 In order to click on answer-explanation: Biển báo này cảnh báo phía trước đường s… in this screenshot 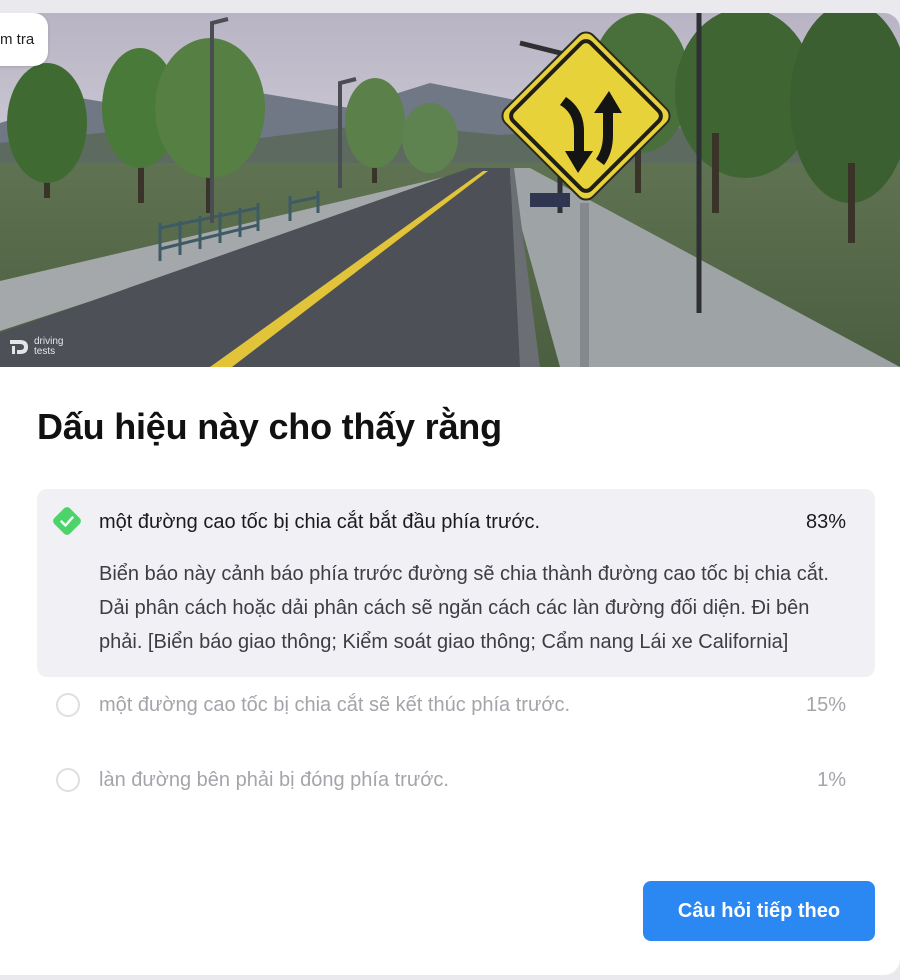, I will do `click(464, 608)`.